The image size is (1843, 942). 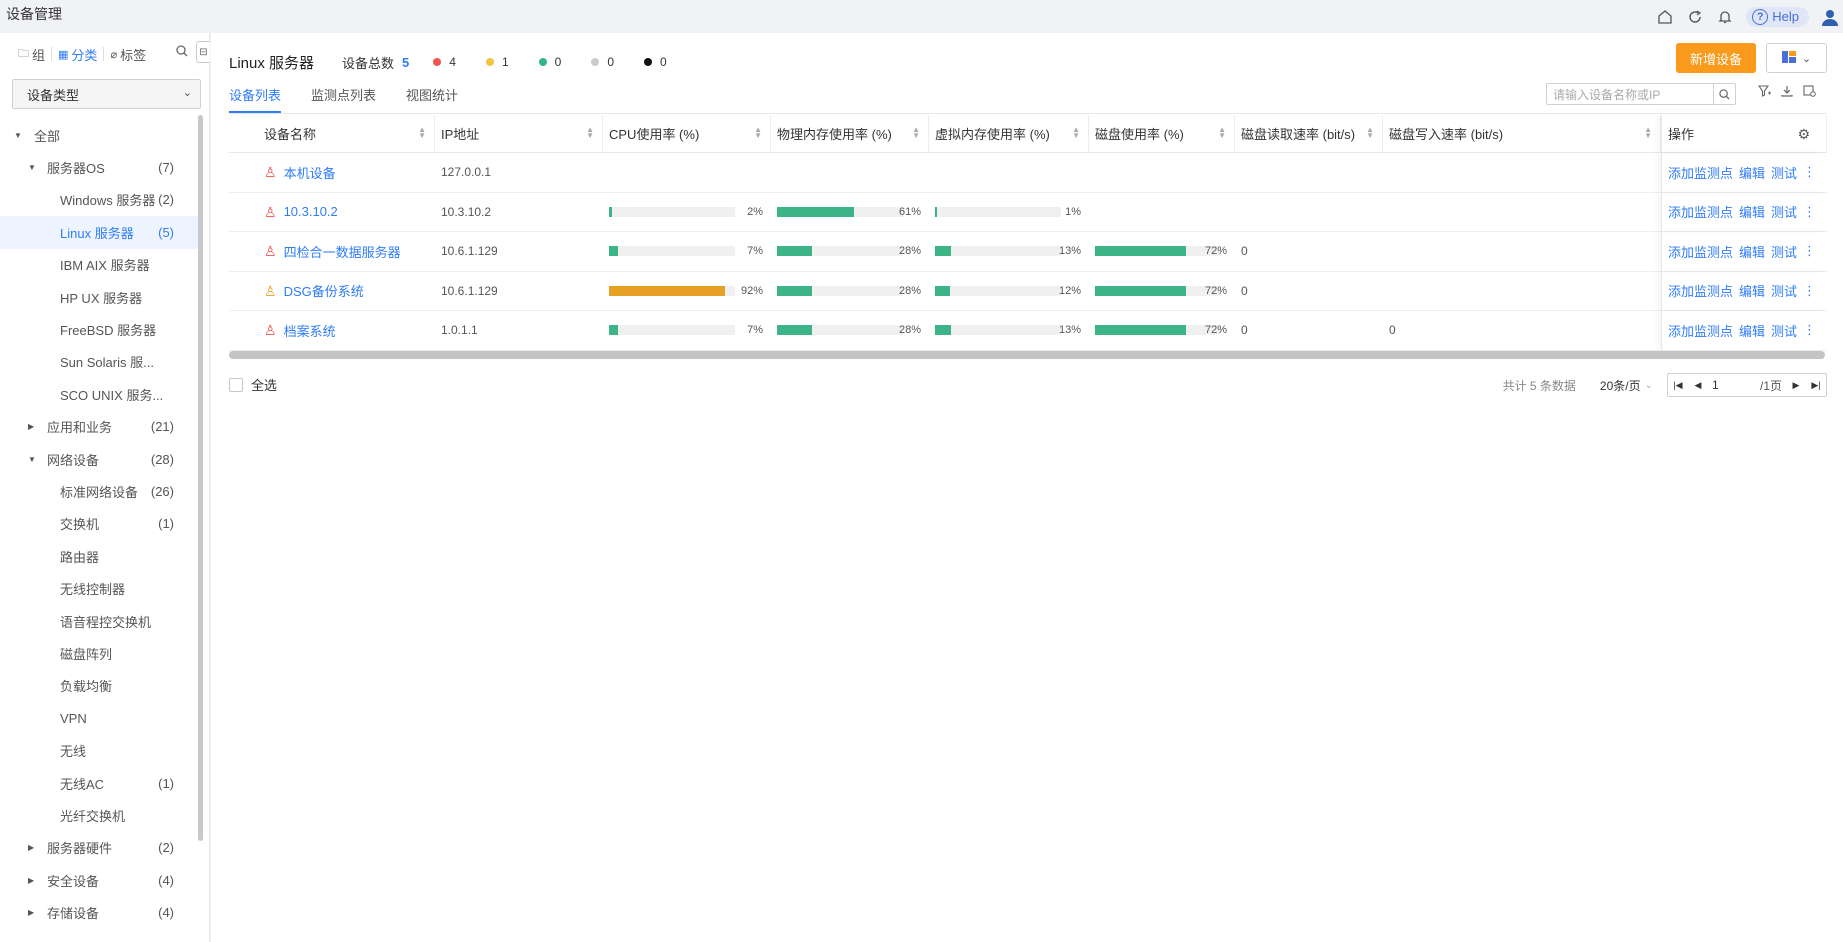 I want to click on tree-item: Windows 服务器 (2), so click(x=100, y=200).